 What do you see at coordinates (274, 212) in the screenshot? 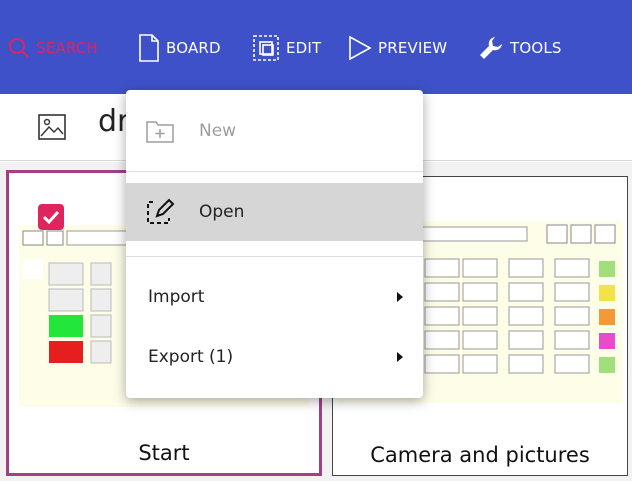
I see `menu-item-open: Open` at bounding box center [274, 212].